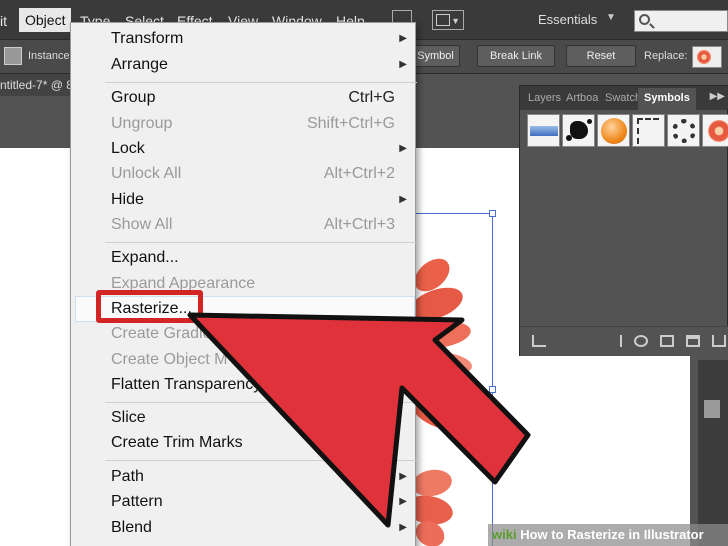  I want to click on symbol-instance-icon, so click(13, 56).